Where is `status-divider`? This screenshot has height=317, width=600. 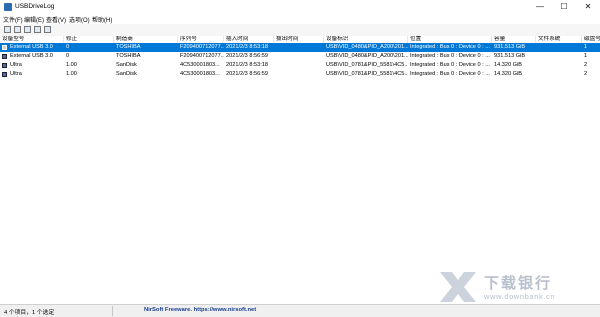 status-divider is located at coordinates (112, 311).